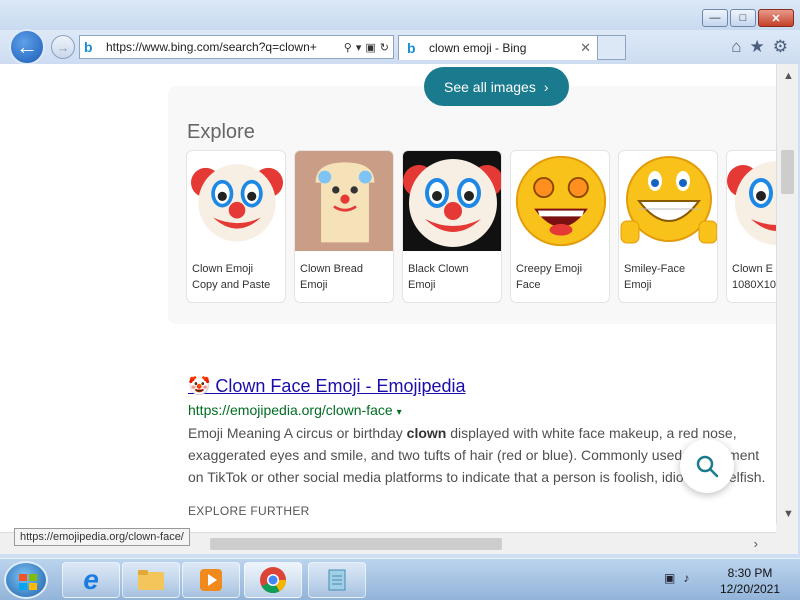 The height and width of the screenshot is (600, 800). I want to click on start-button, so click(26, 580).